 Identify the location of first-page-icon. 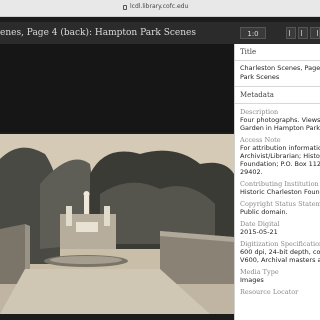
(291, 33).